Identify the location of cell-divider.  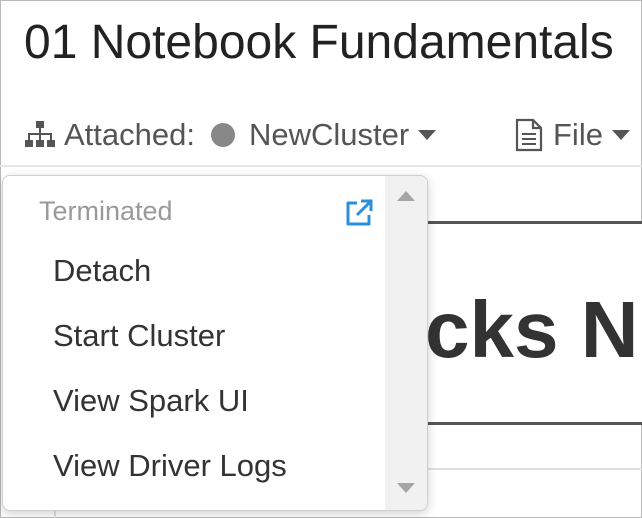
(533, 469).